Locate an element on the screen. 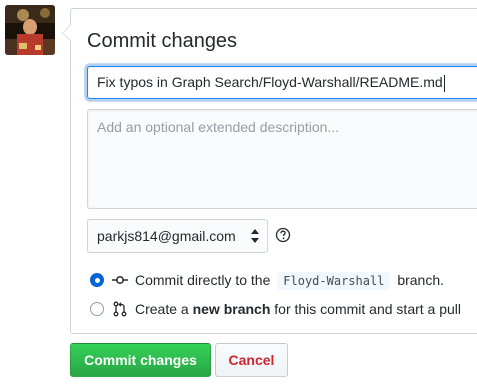 This screenshot has width=477, height=387. select-arrows-icon is located at coordinates (255, 236).